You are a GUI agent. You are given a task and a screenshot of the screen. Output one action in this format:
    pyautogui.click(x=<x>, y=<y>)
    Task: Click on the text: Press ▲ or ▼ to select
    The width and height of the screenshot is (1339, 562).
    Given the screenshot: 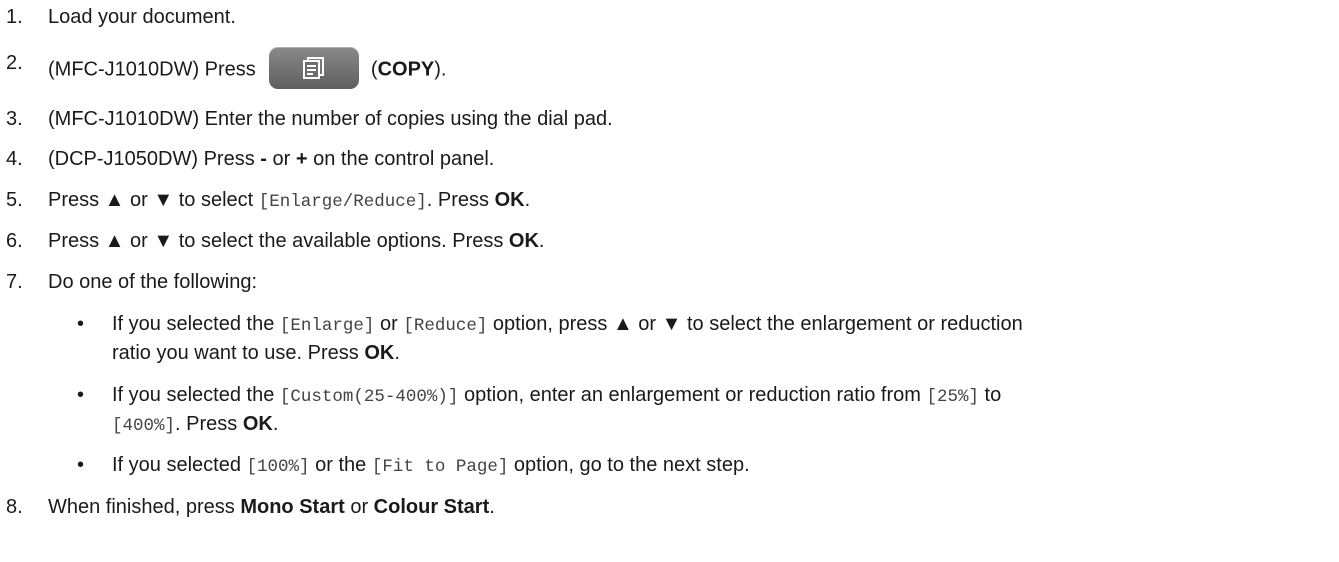 What is the action you would take?
    pyautogui.click(x=153, y=200)
    